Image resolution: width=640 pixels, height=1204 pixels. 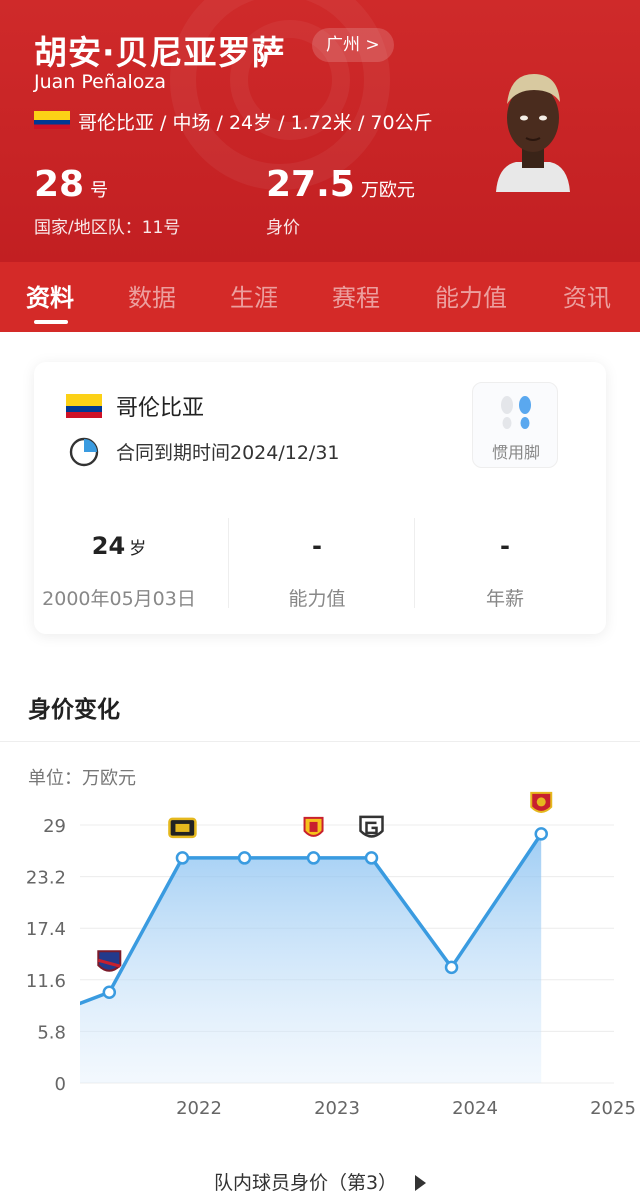 I want to click on ability-value: -, so click(x=317, y=546).